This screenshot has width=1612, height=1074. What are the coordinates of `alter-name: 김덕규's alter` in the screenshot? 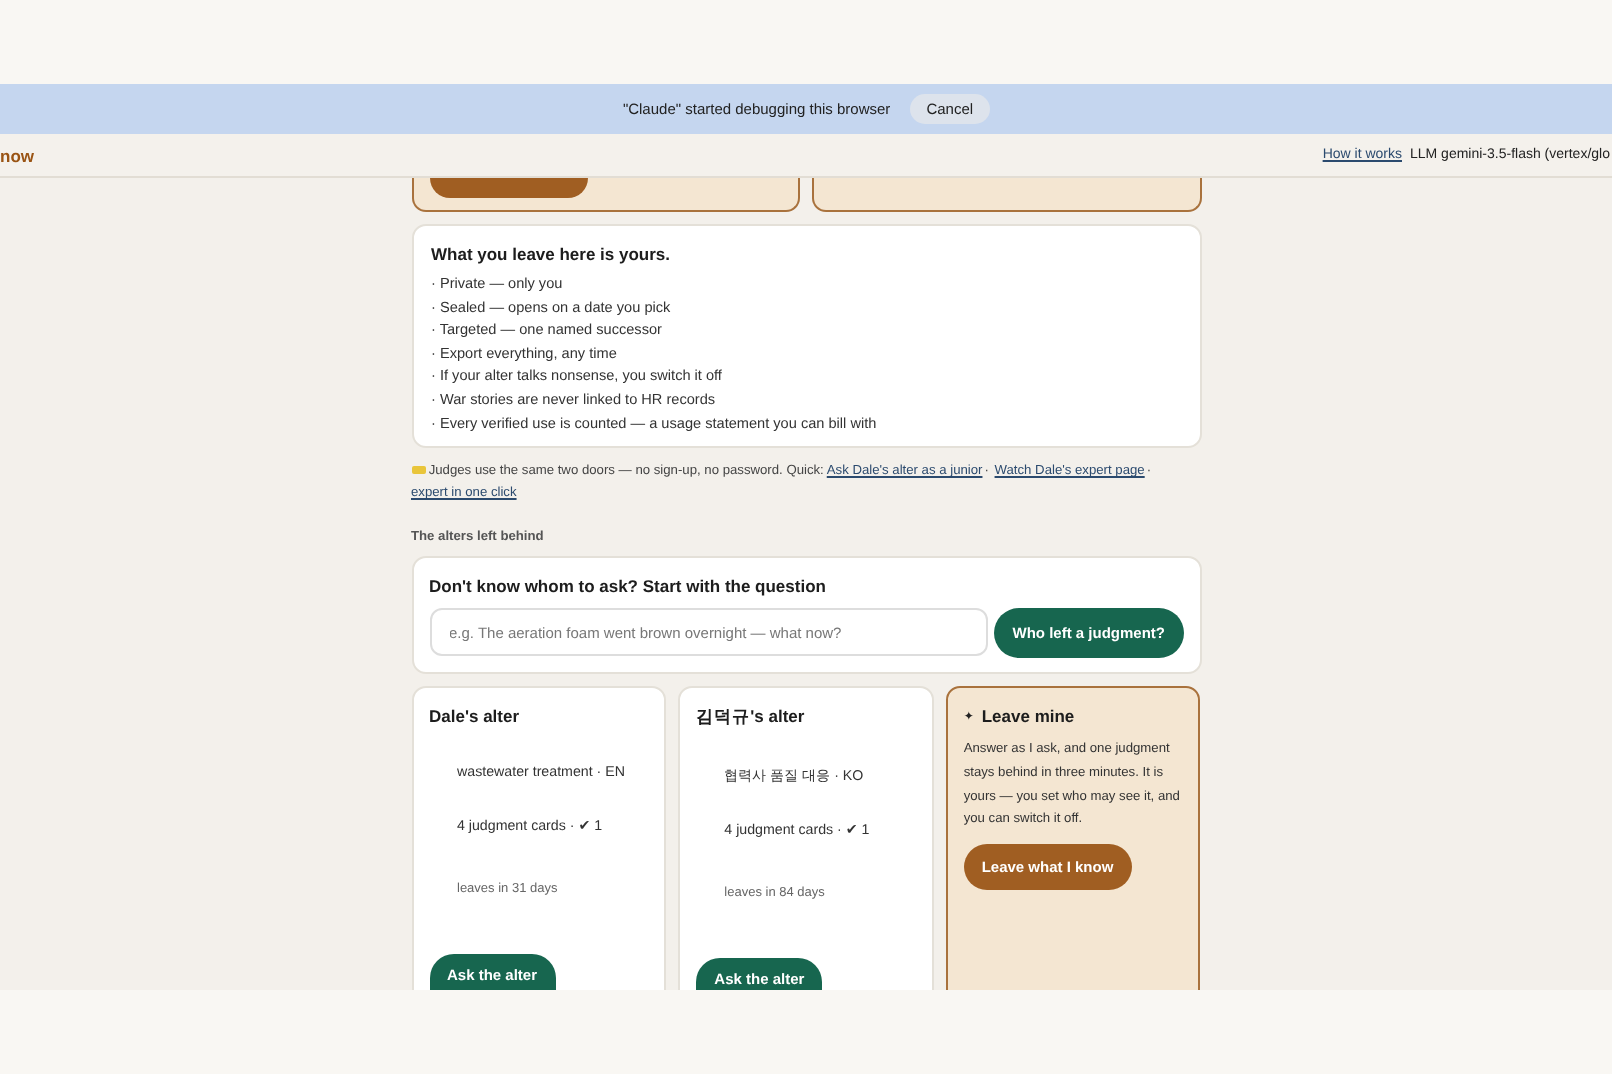 It's located at (751, 718).